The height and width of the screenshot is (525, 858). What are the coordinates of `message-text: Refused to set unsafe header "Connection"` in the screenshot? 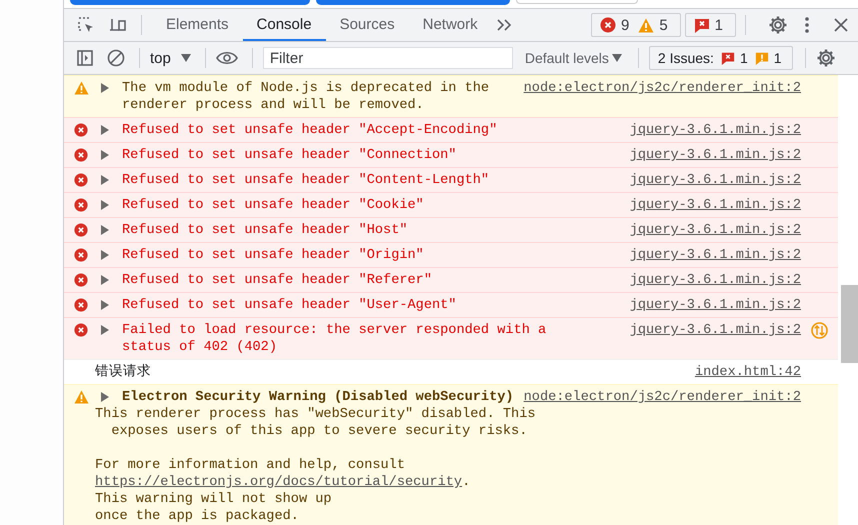 It's located at (289, 155).